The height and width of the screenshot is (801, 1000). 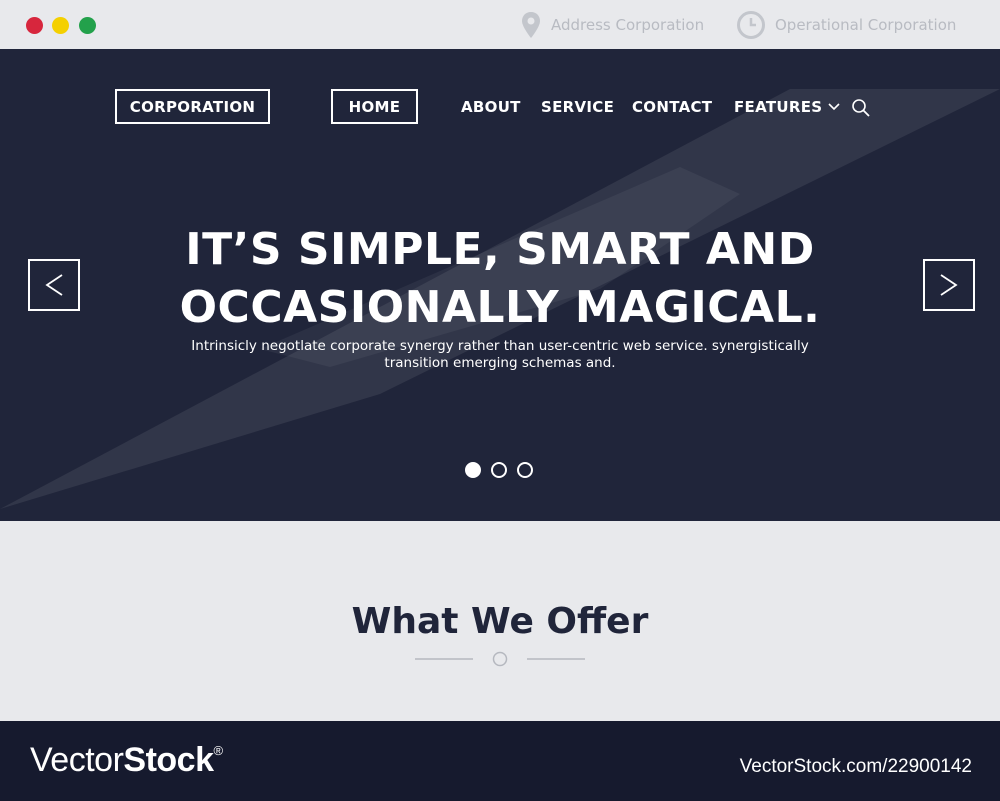 I want to click on close-window-button, so click(x=34, y=25).